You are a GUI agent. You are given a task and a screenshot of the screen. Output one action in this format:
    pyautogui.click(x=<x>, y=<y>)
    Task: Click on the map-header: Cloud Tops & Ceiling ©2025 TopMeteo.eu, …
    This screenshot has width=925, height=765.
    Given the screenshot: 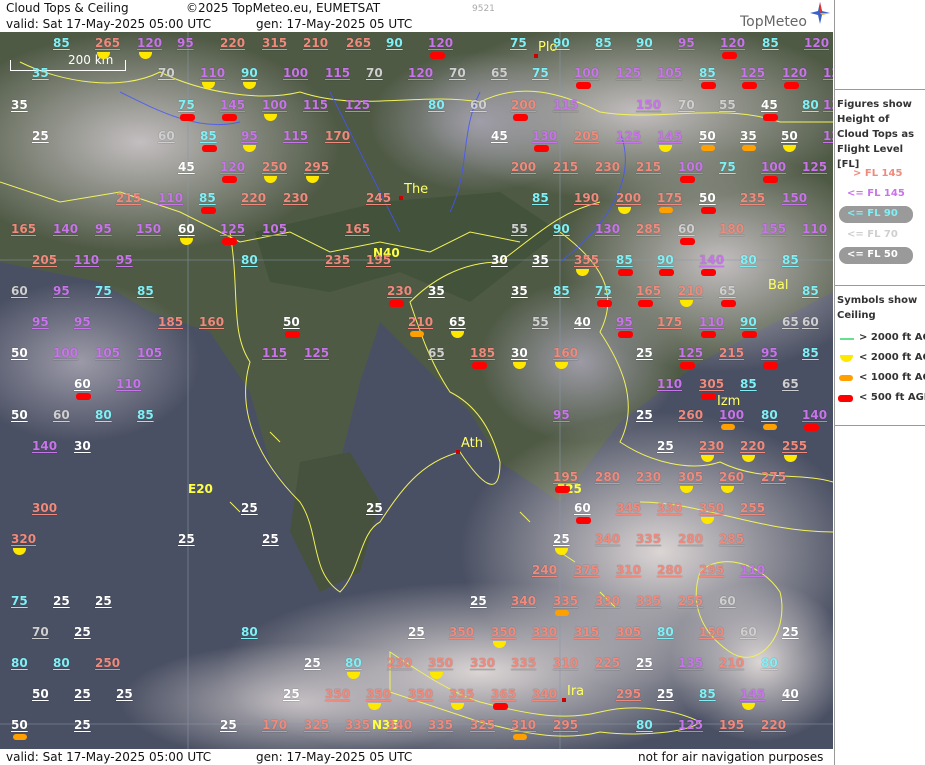 What is the action you would take?
    pyautogui.click(x=416, y=16)
    